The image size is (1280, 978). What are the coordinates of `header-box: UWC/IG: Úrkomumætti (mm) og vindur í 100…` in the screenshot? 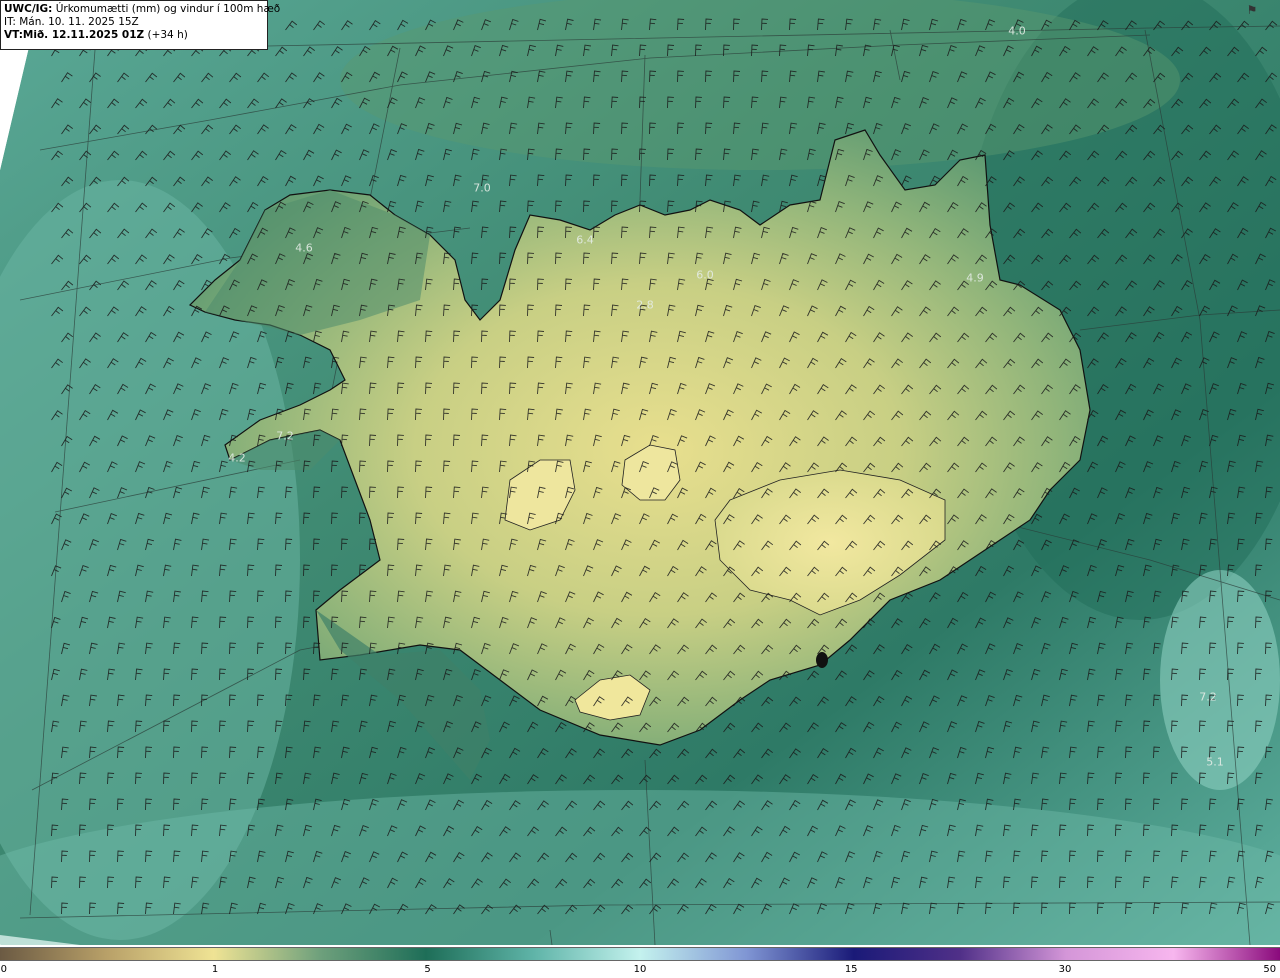 It's located at (140, 25).